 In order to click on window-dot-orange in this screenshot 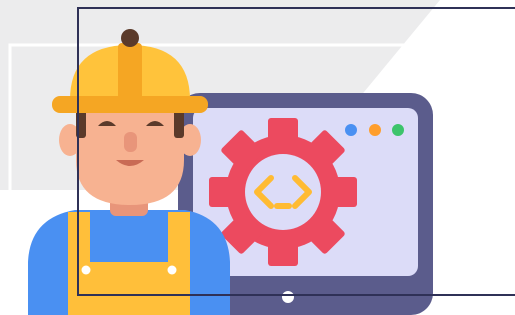, I will do `click(375, 130)`.